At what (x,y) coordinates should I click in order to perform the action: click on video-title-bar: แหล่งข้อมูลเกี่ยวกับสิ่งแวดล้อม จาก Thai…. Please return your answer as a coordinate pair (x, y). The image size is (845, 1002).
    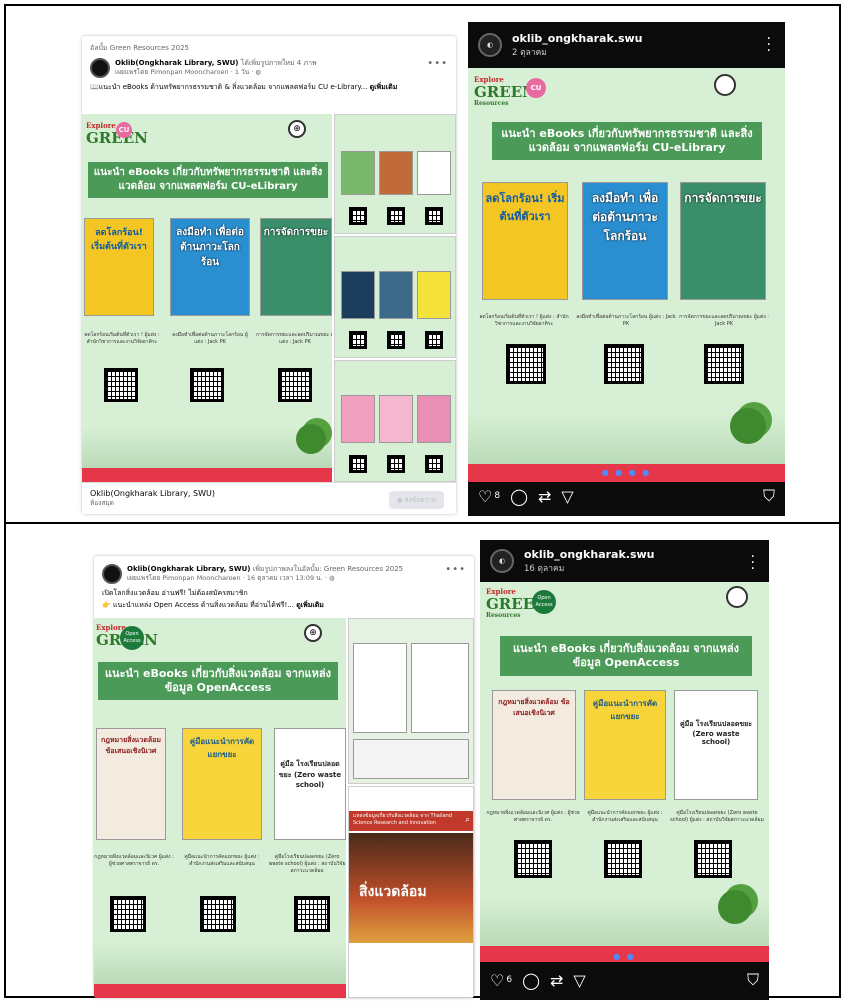
    Looking at the image, I should click on (411, 821).